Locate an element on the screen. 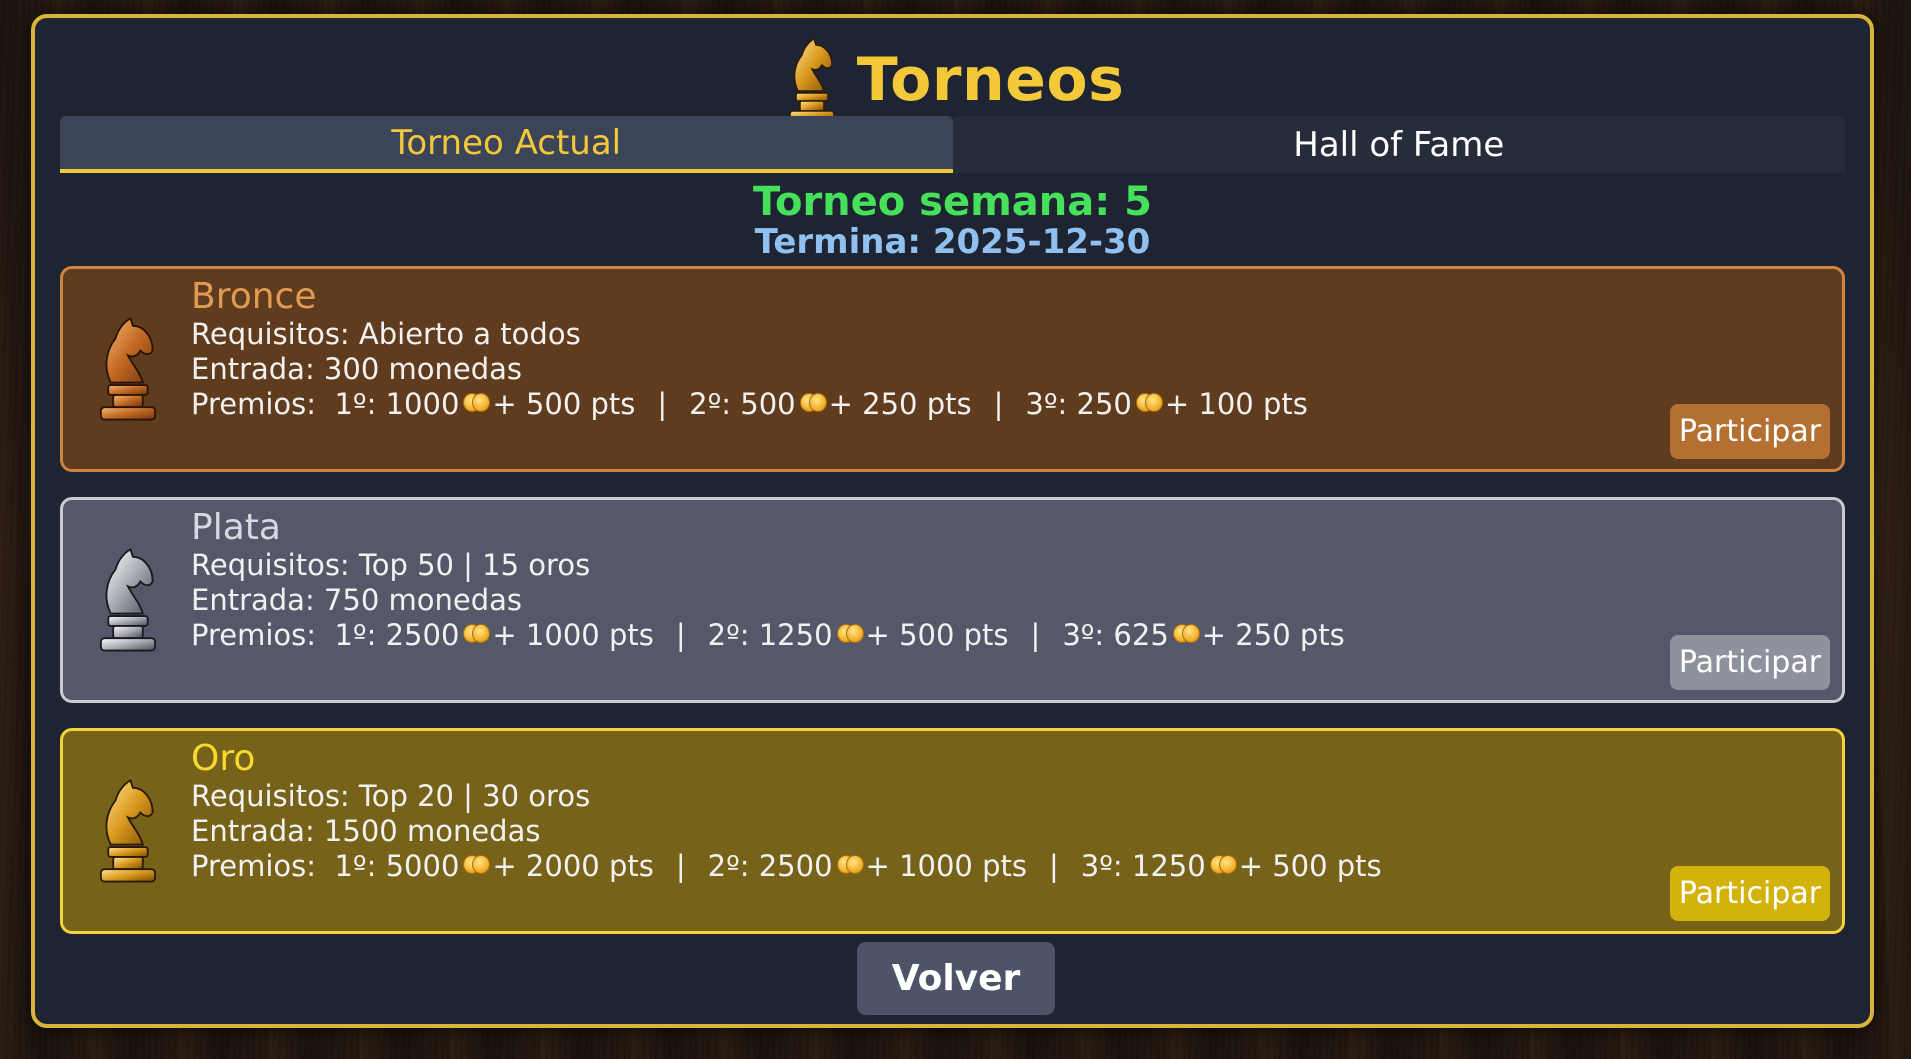 Image resolution: width=1911 pixels, height=1059 pixels. tab-bar: Torneo Actual Hall of Fame is located at coordinates (952, 144).